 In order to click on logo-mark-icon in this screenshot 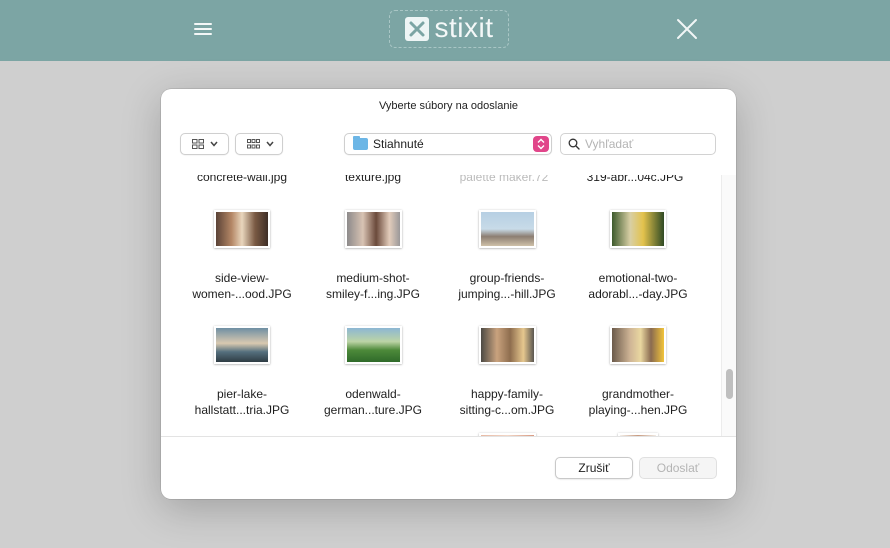, I will do `click(416, 29)`.